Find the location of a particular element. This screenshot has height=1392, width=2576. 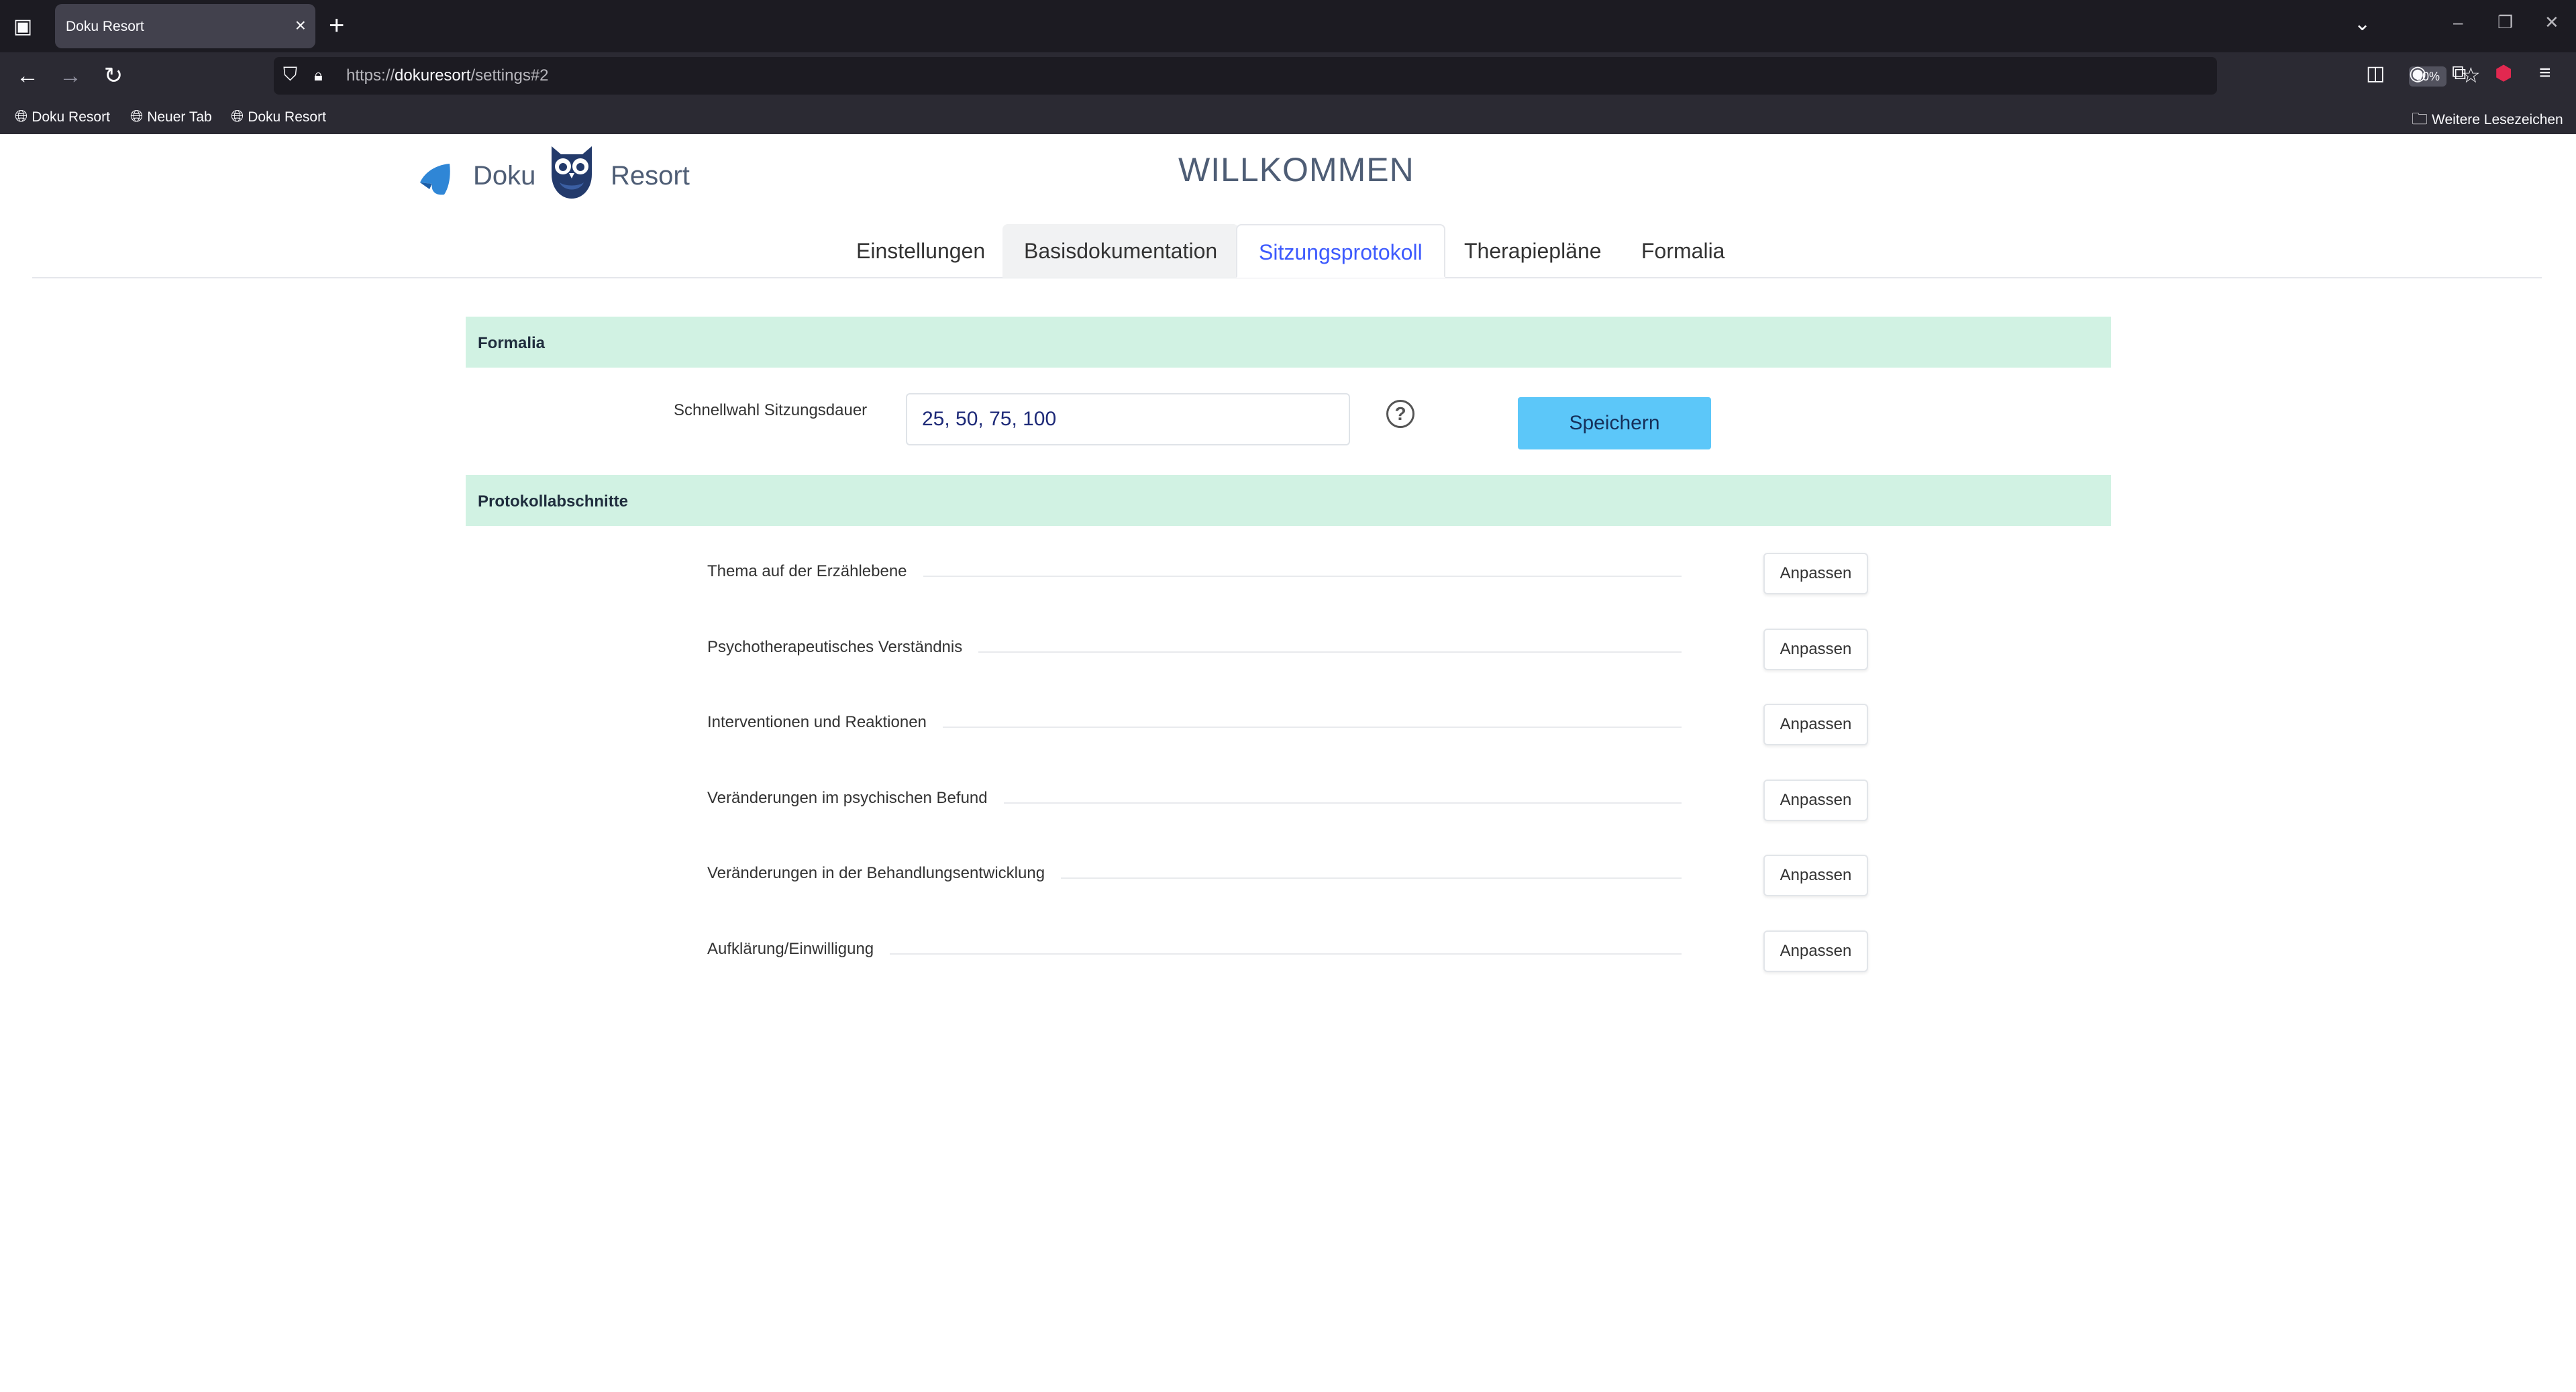

url-host: dokuresort is located at coordinates (433, 75).